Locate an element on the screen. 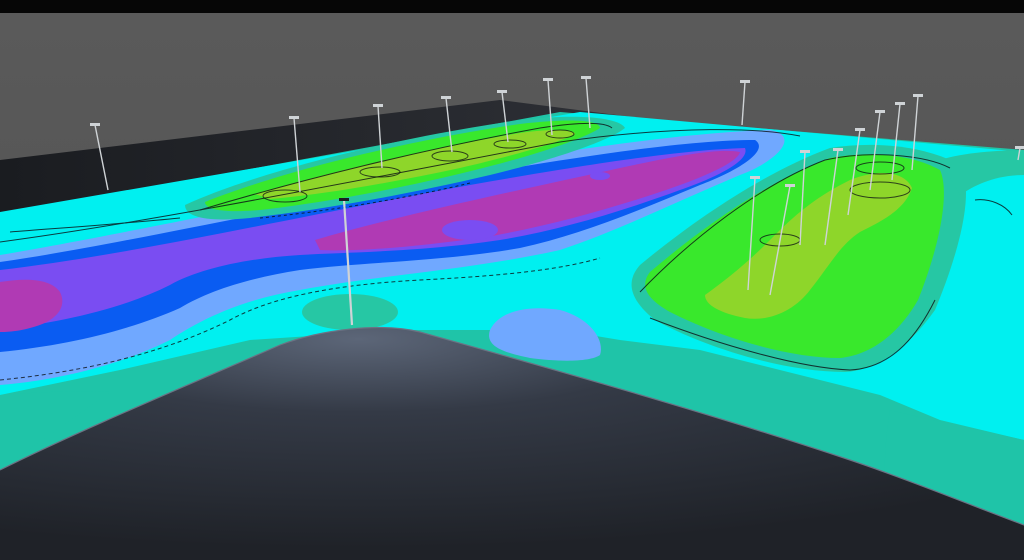 This screenshot has height=560, width=1024. contour-violet-spot is located at coordinates (470, 230).